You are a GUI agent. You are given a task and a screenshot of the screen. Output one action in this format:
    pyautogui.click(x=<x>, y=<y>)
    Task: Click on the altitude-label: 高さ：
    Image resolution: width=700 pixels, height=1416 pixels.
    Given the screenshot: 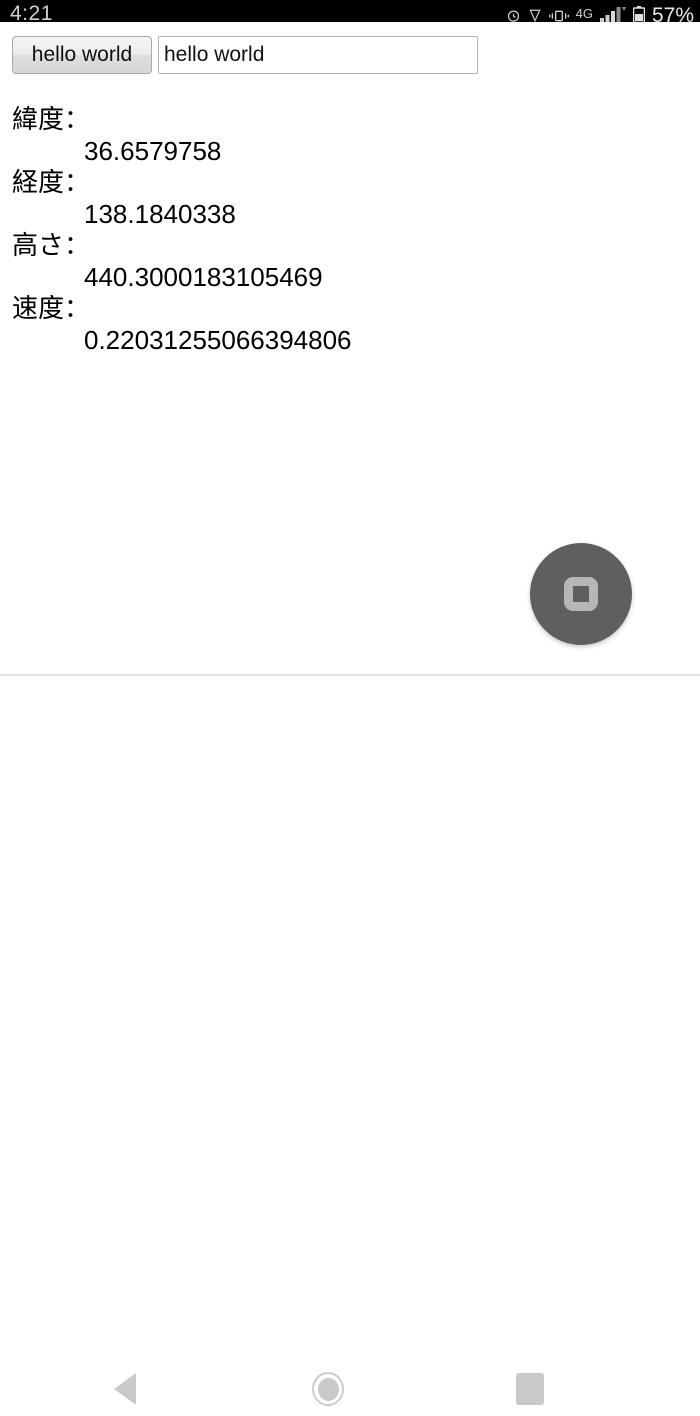 What is the action you would take?
    pyautogui.click(x=51, y=245)
    